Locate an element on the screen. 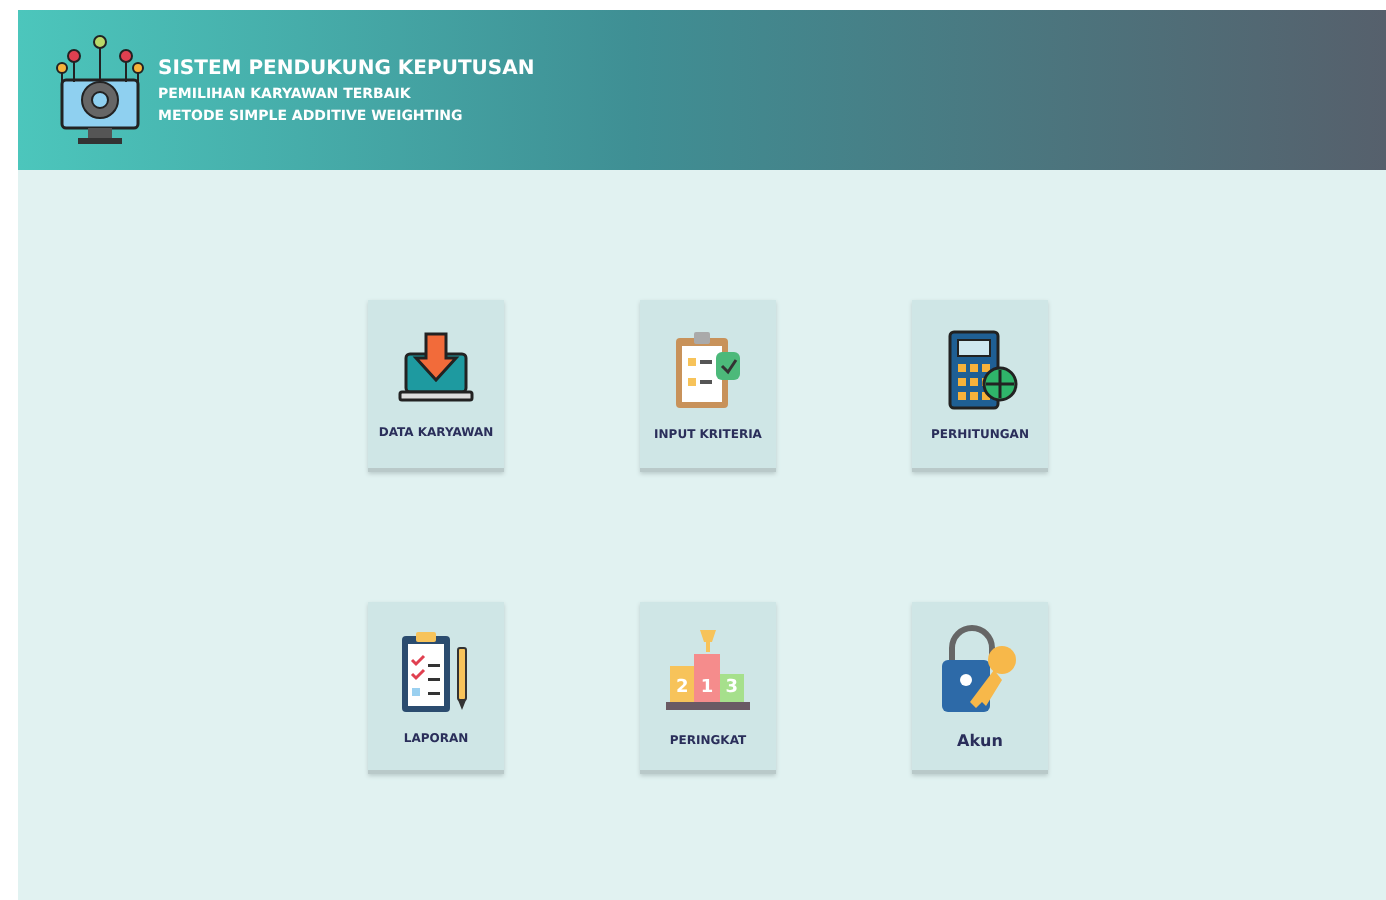 The width and height of the screenshot is (1386, 900). menu-tile: Akun is located at coordinates (980, 688).